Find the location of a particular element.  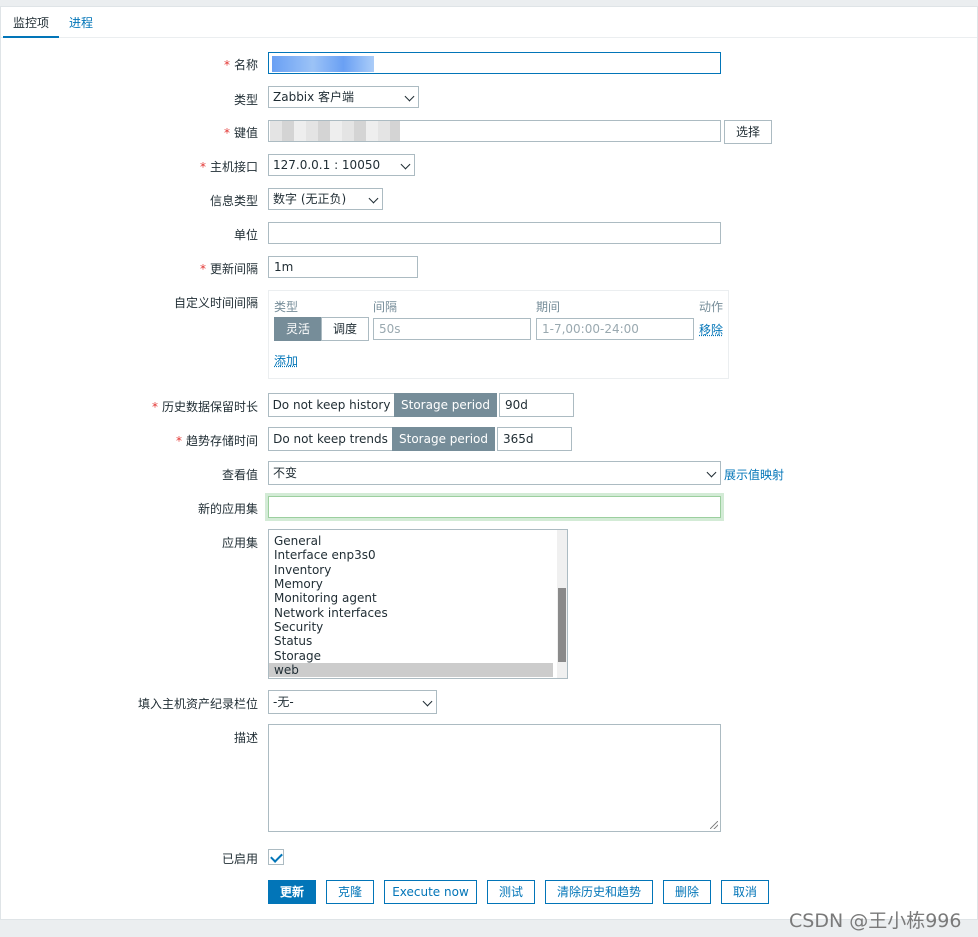

clear-history-button: 清除历史和趋势 is located at coordinates (599, 892).